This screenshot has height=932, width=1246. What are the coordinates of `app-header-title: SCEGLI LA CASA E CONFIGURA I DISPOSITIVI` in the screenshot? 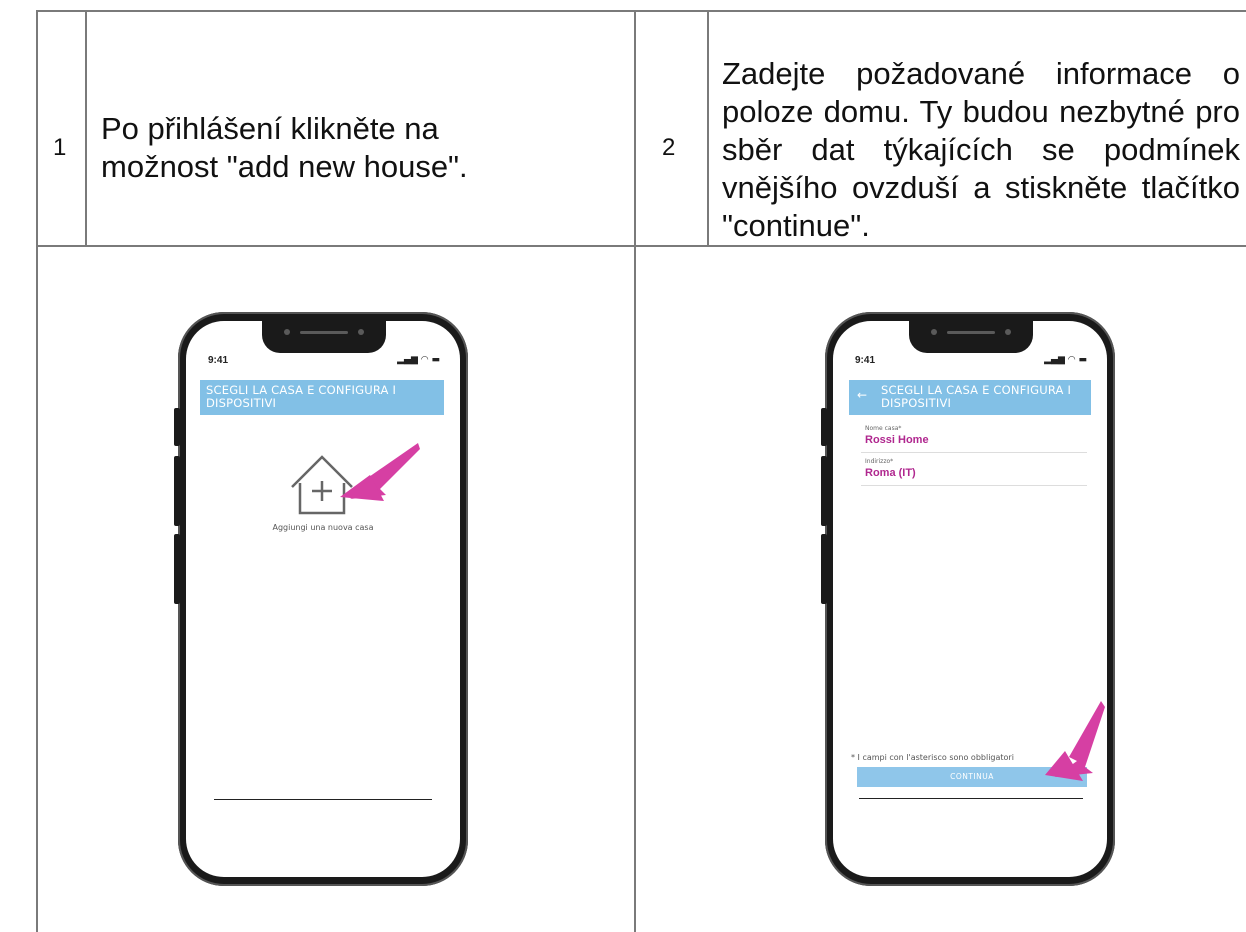 It's located at (976, 396).